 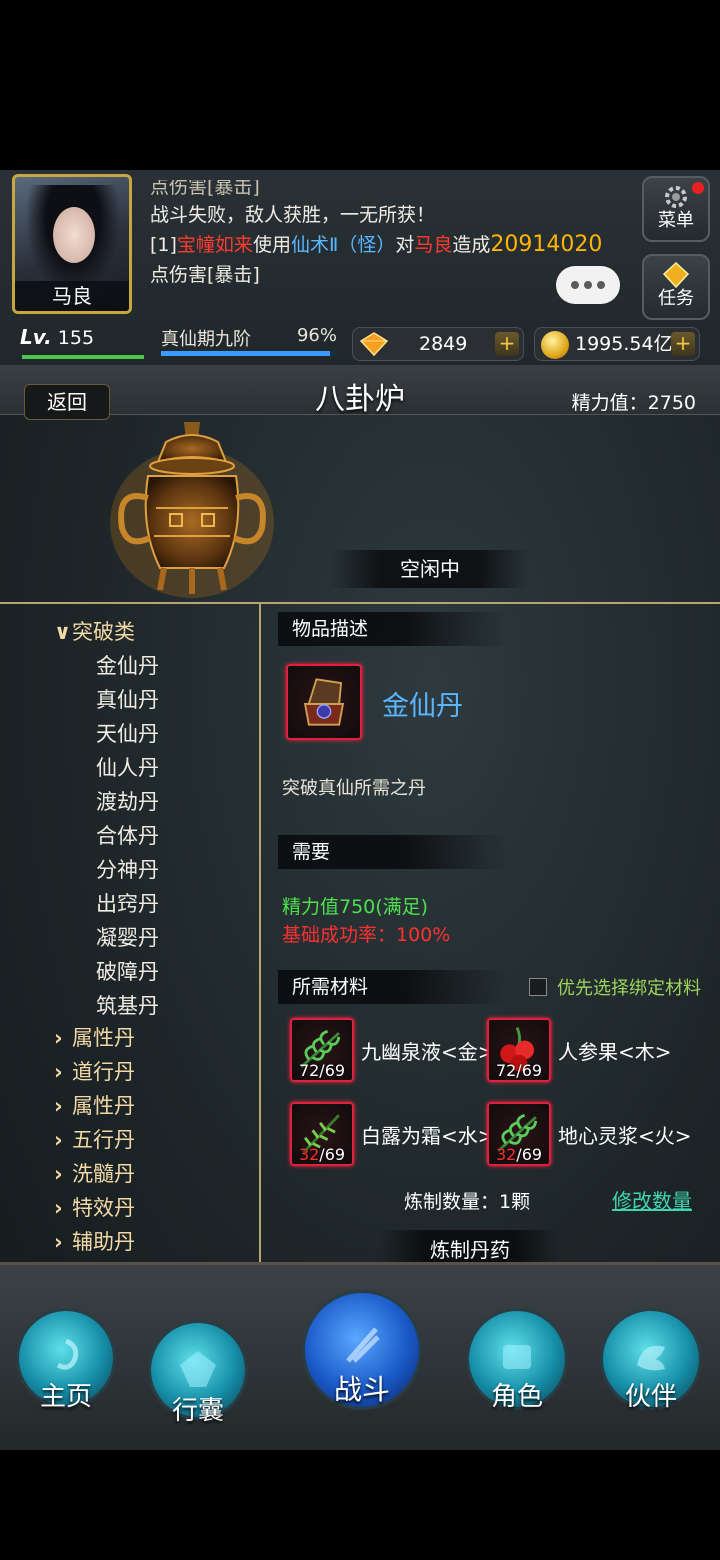 I want to click on category-collapsed: › 特效丹, so click(x=94, y=1207).